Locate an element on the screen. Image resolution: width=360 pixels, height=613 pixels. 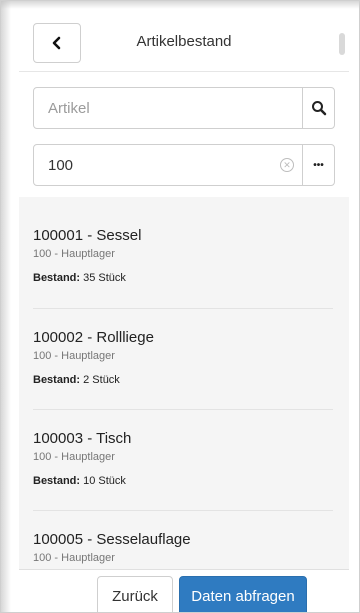
item-title: 100005 - Sesselauflage is located at coordinates (112, 539).